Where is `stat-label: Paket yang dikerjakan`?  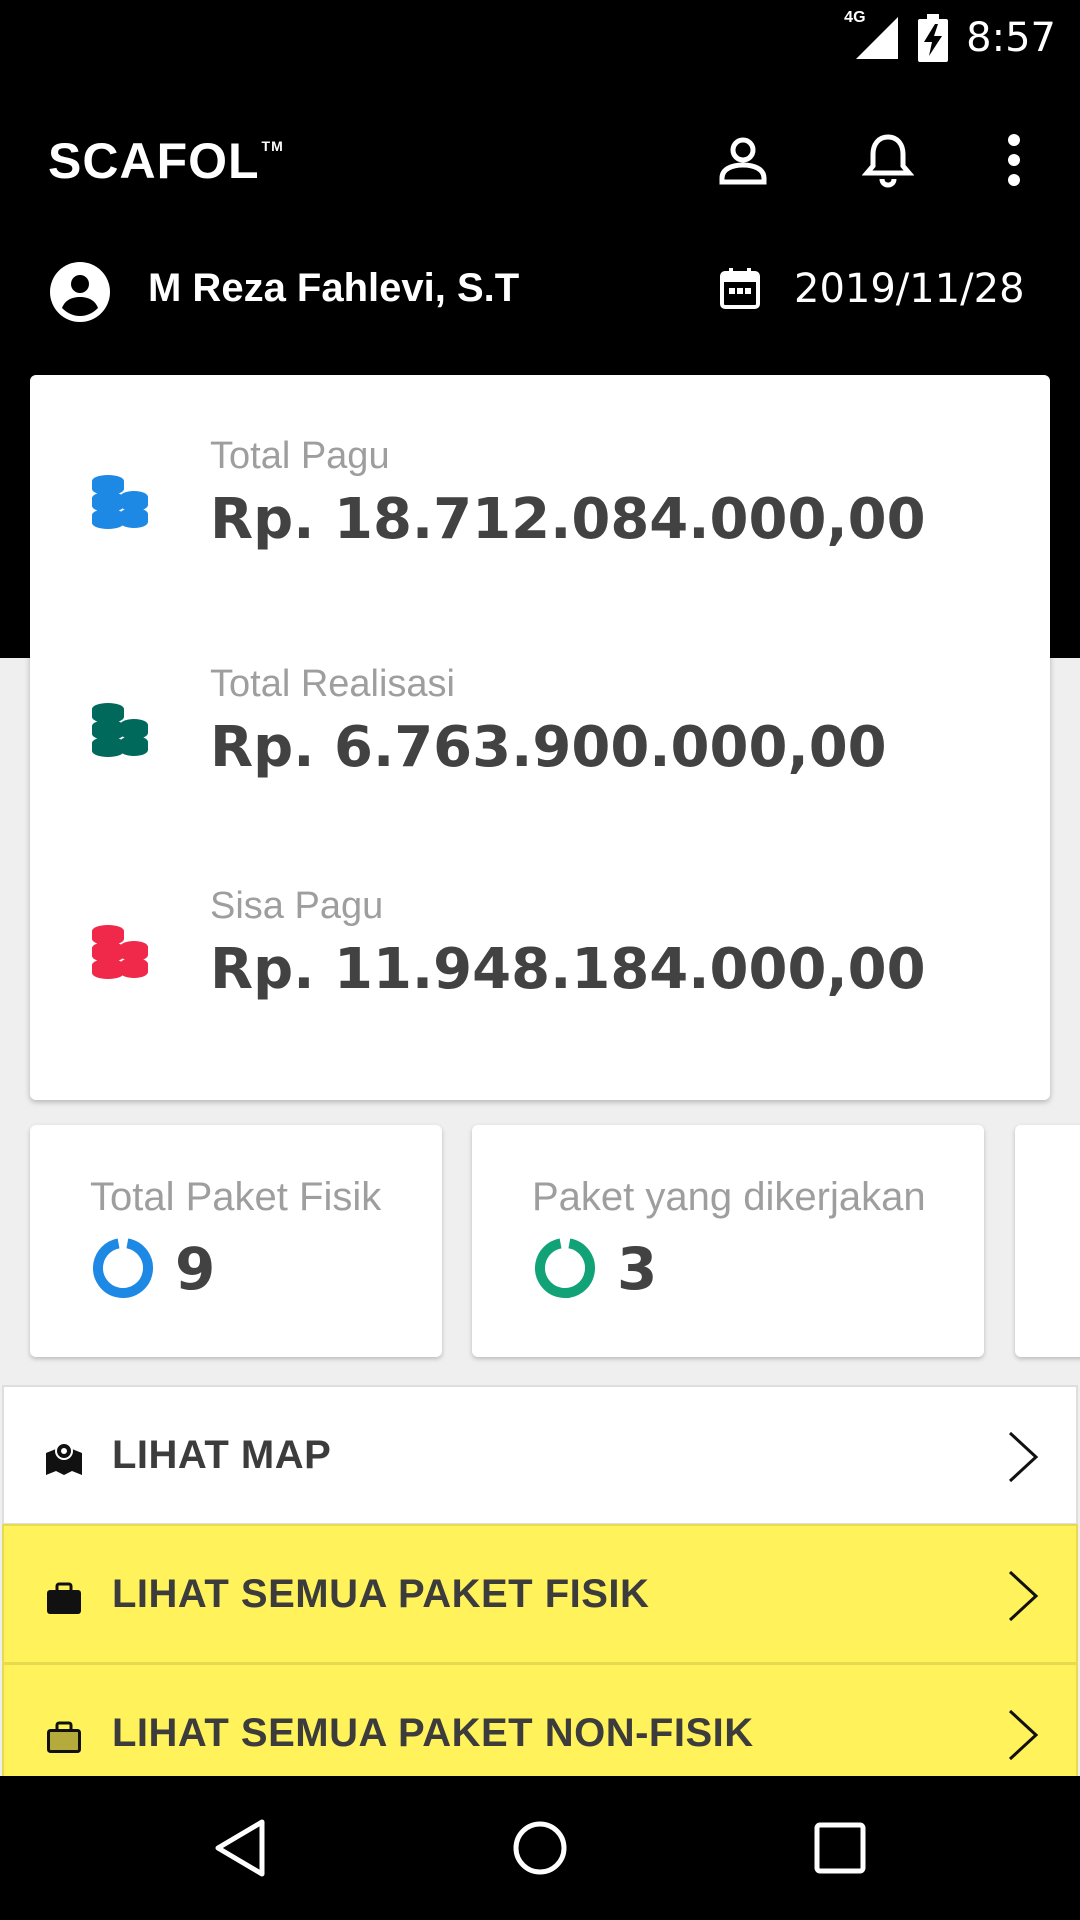 stat-label: Paket yang dikerjakan is located at coordinates (729, 1197).